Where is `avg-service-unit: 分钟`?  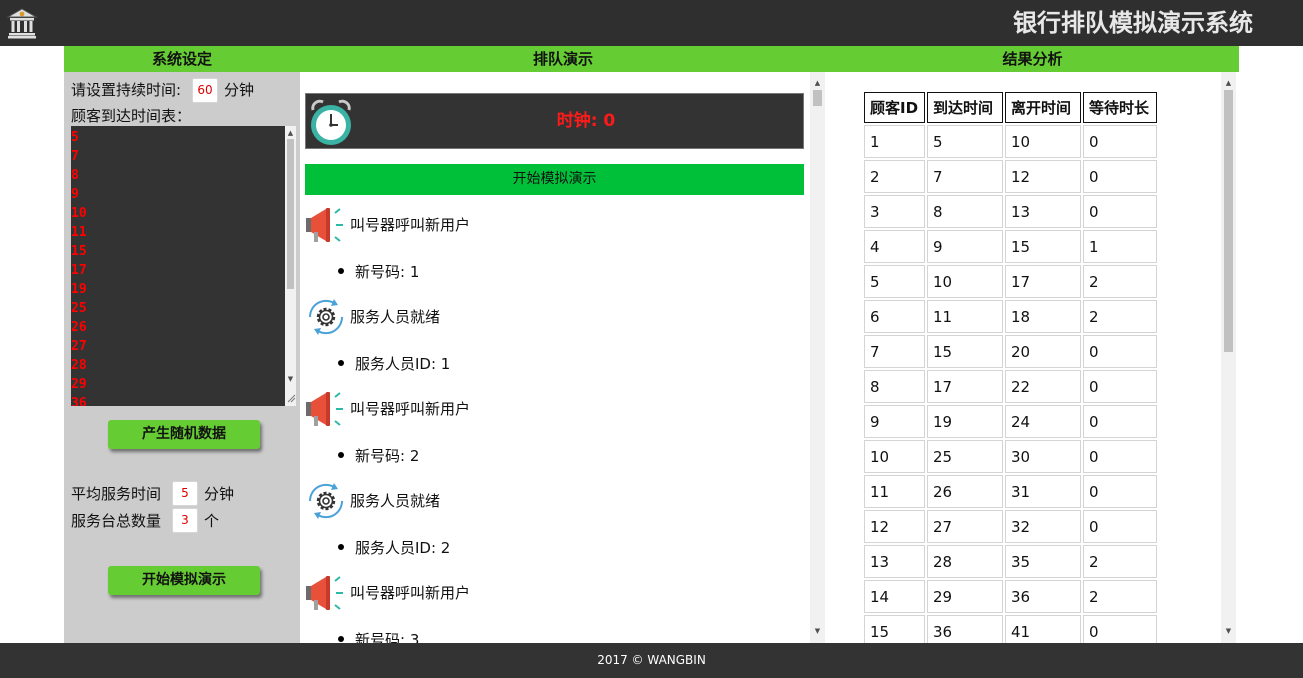 avg-service-unit: 分钟 is located at coordinates (219, 494).